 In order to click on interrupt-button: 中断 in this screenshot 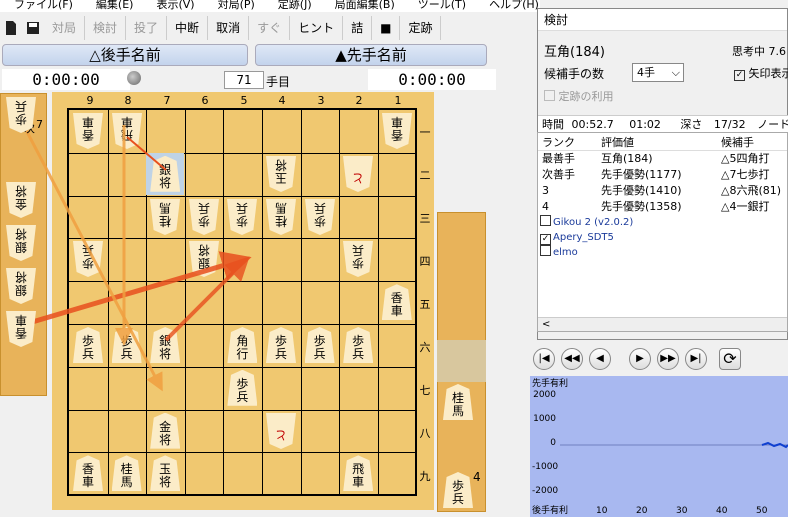, I will do `click(188, 28)`.